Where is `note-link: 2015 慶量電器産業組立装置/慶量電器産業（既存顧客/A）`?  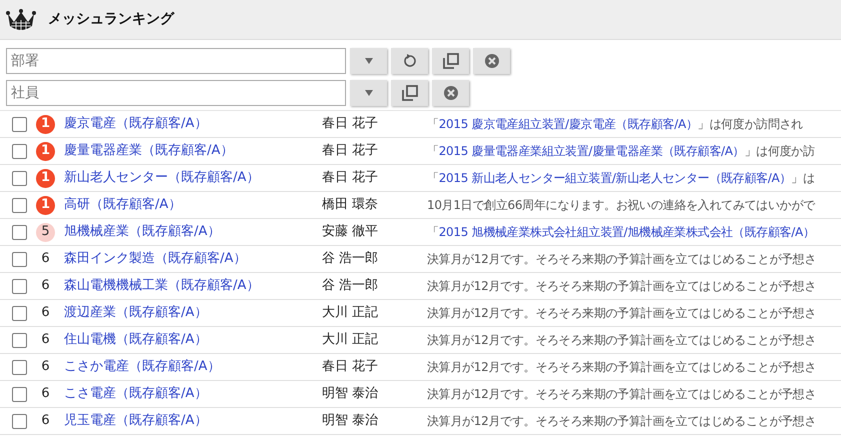
note-link: 2015 慶量電器産業組立装置/慶量電器産業（既存顧客/A） is located at coordinates (591, 151).